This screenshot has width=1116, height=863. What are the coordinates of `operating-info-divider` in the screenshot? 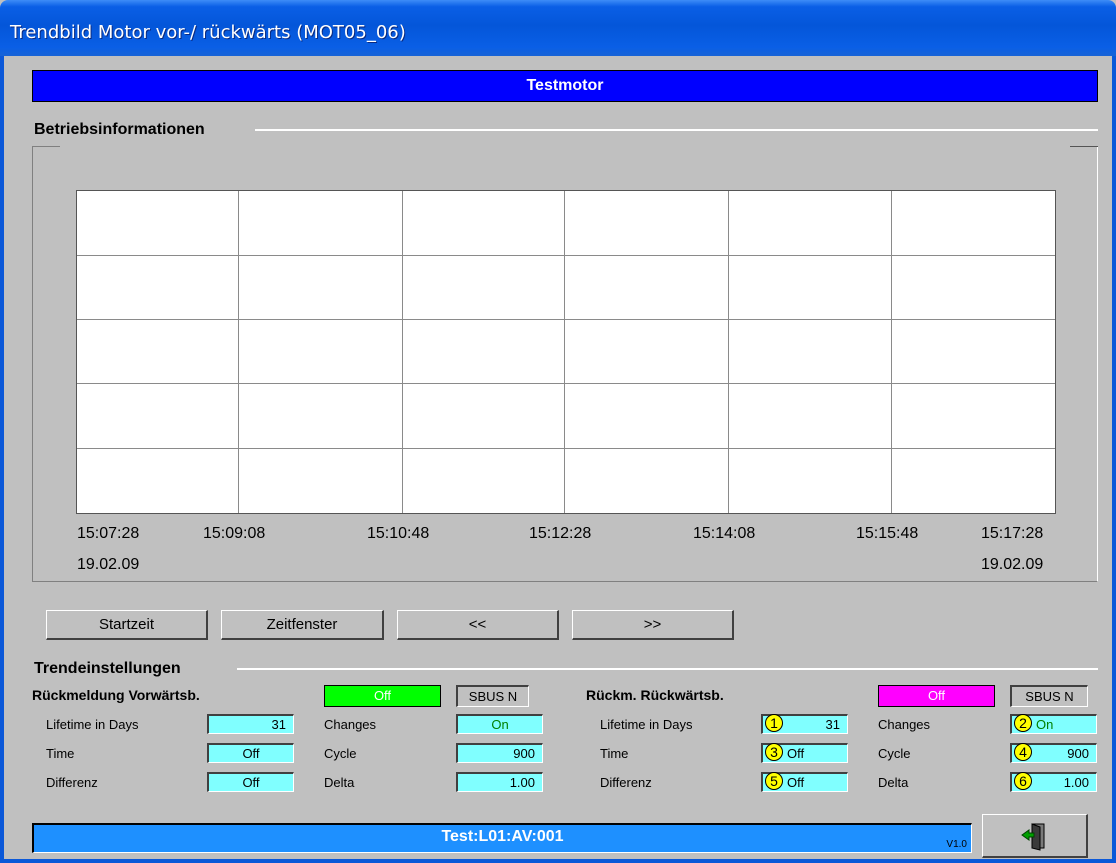 It's located at (676, 130).